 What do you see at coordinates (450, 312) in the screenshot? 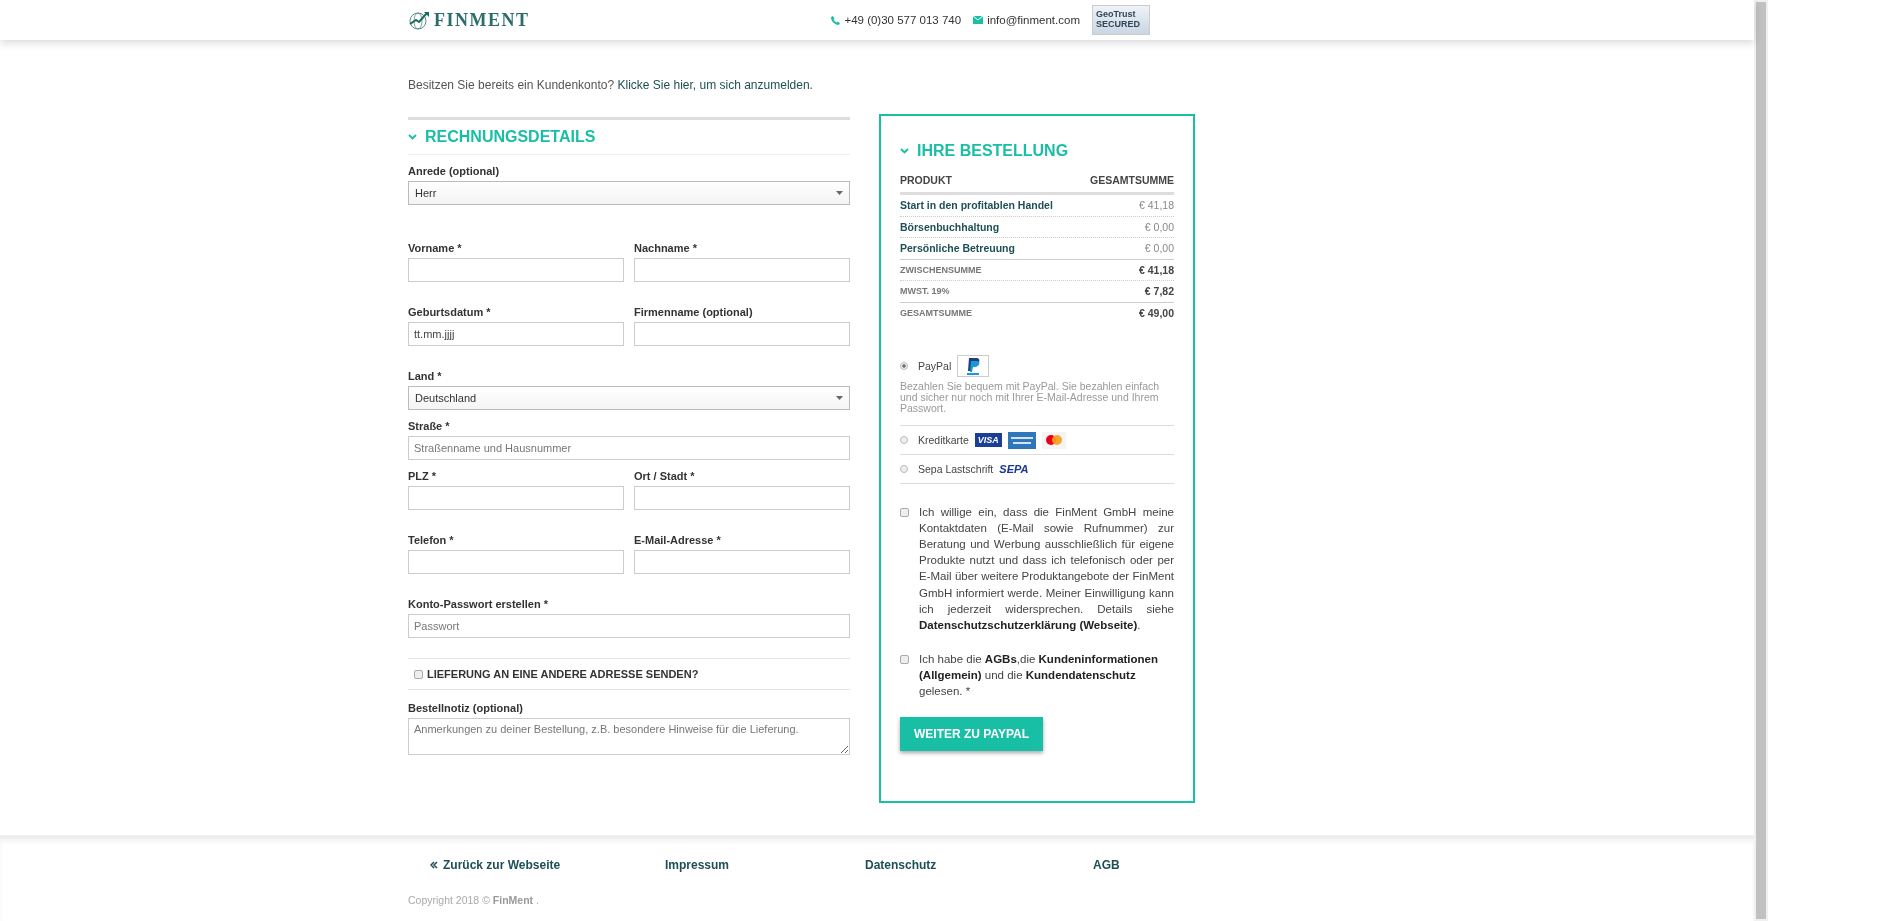
I see `field-label: Geburtsdatum *` at bounding box center [450, 312].